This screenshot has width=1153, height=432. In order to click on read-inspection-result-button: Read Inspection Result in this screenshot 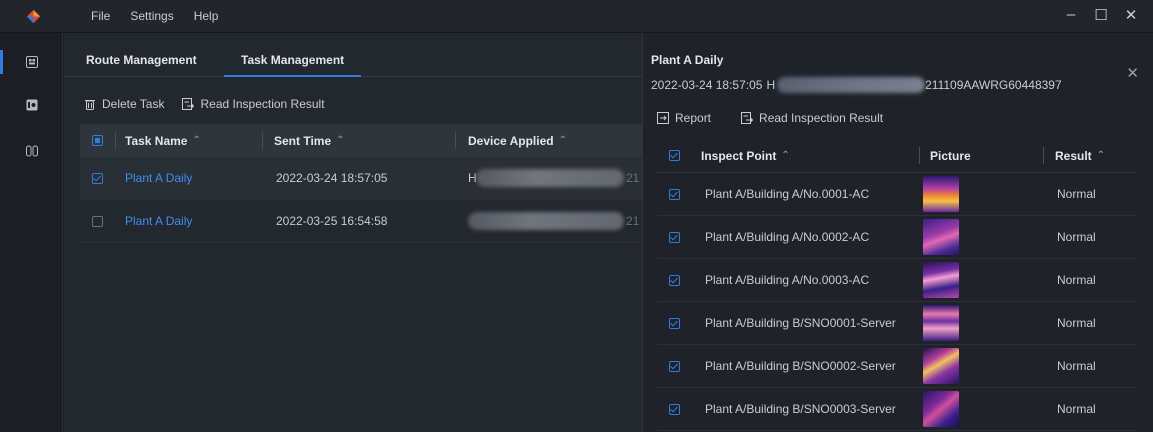, I will do `click(253, 104)`.